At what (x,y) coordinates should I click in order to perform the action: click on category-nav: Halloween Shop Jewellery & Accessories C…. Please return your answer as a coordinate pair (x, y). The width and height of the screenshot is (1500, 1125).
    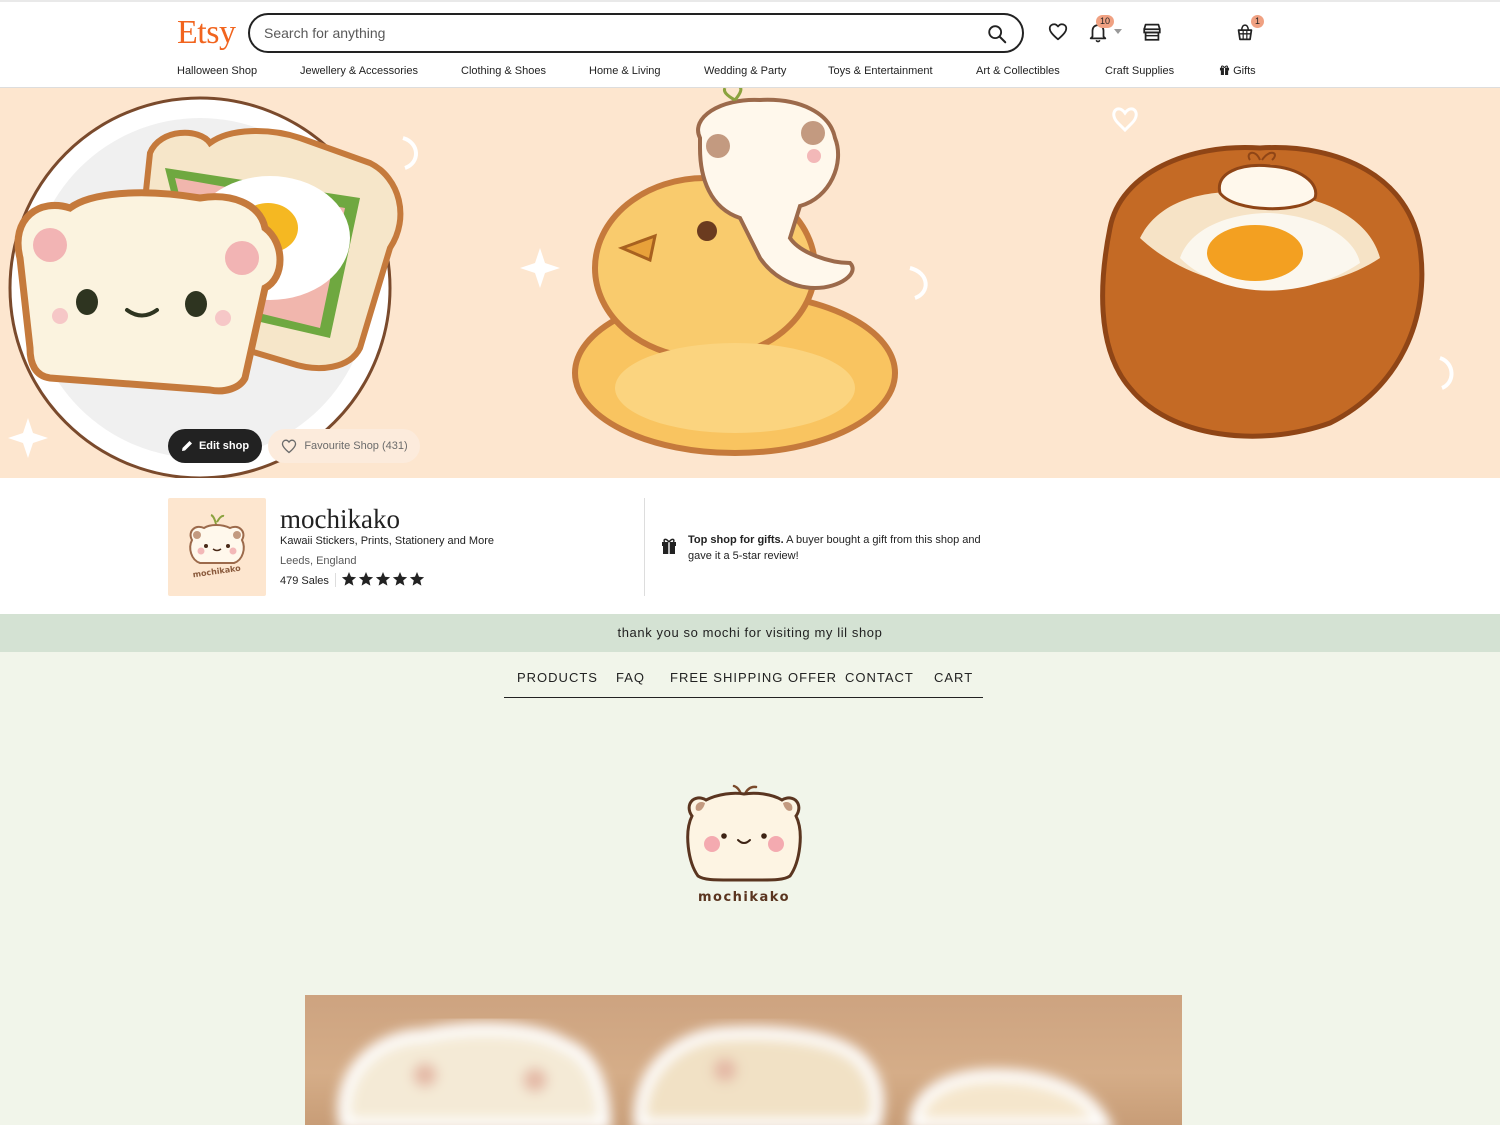
    Looking at the image, I should click on (750, 73).